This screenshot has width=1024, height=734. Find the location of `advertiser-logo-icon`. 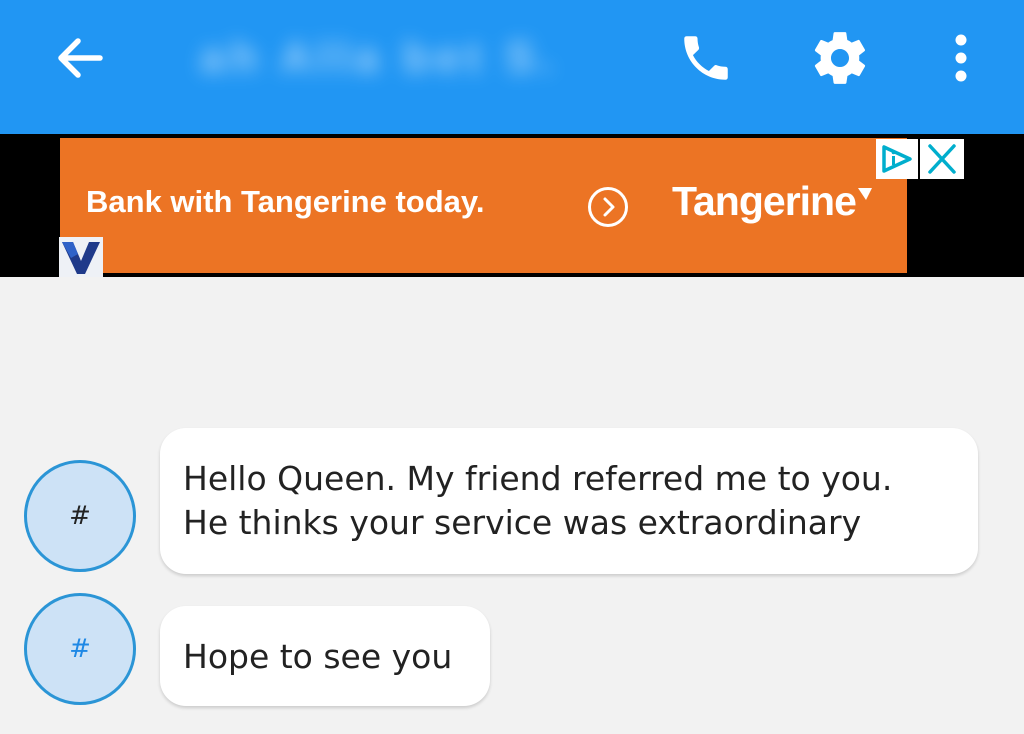

advertiser-logo-icon is located at coordinates (81, 258).